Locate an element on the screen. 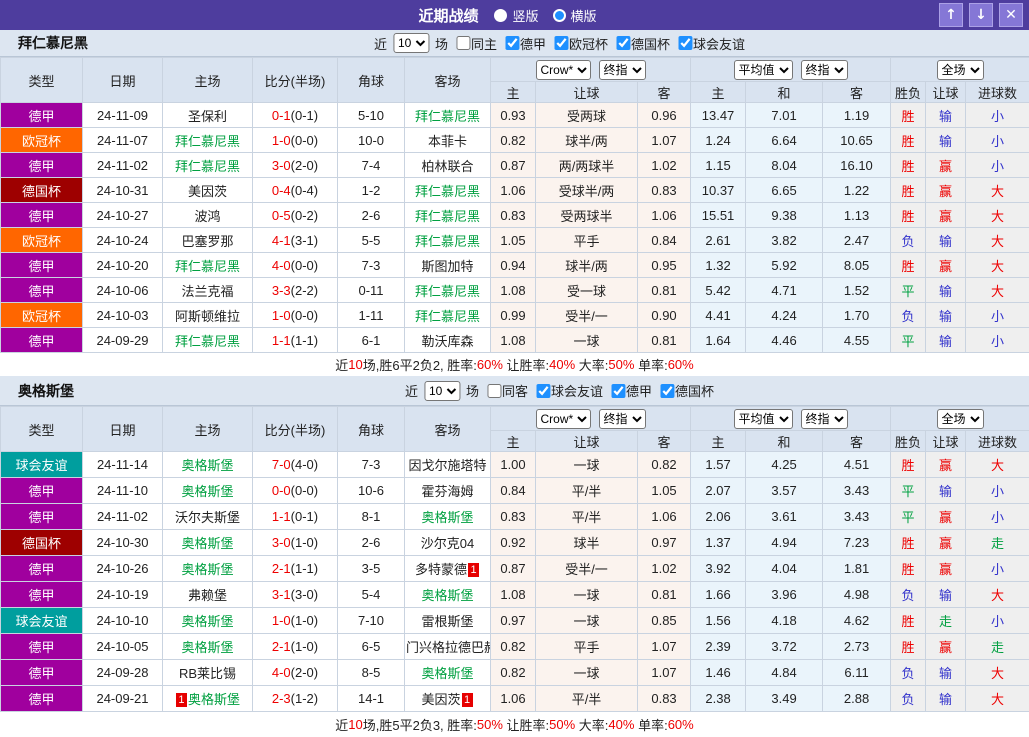 The width and height of the screenshot is (1029, 737). col-header-score: 比分(半场) is located at coordinates (295, 80).